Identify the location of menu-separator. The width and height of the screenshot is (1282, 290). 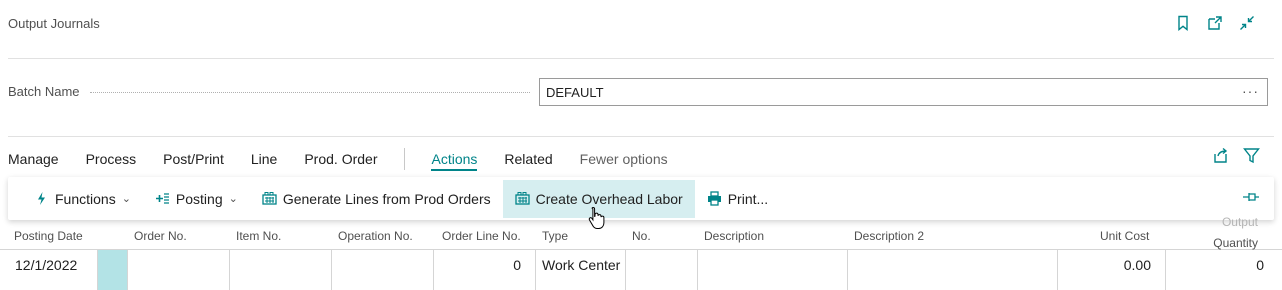
(405, 159).